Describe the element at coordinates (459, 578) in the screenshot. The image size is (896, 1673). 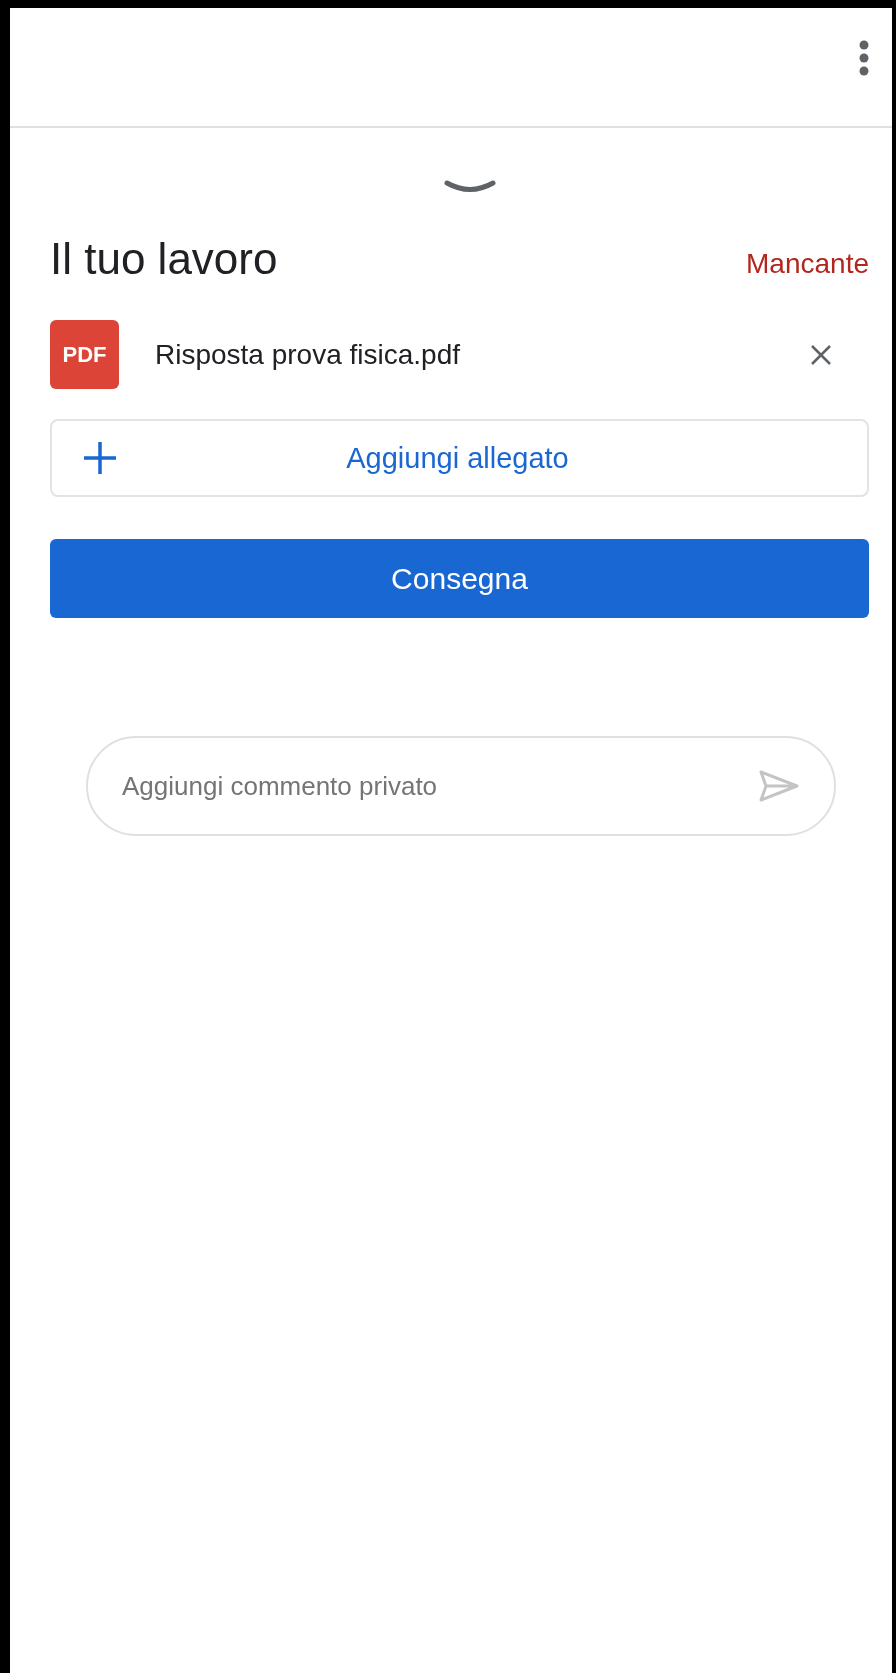
I see `submit-button: Consegna` at that location.